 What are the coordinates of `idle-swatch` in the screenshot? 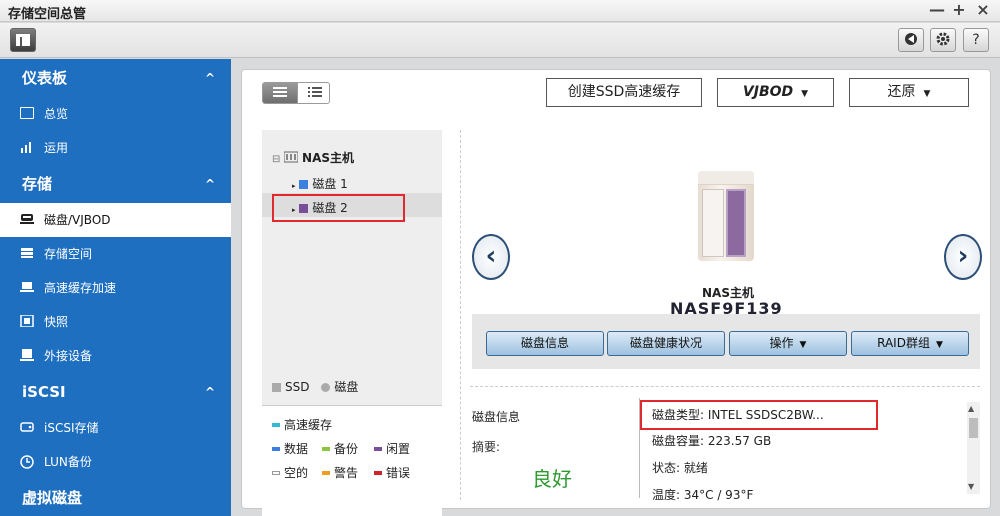 It's located at (378, 449).